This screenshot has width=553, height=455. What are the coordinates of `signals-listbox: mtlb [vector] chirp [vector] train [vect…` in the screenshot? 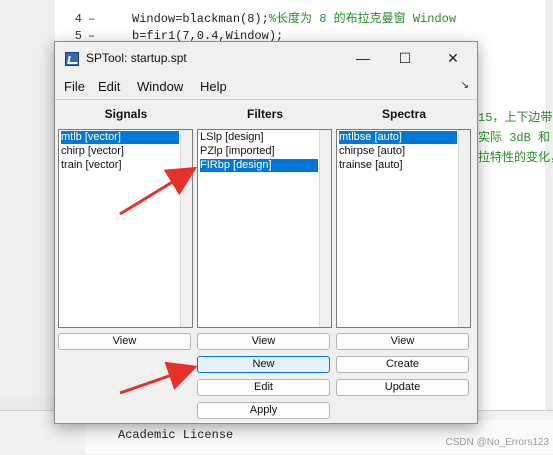 It's located at (125, 228).